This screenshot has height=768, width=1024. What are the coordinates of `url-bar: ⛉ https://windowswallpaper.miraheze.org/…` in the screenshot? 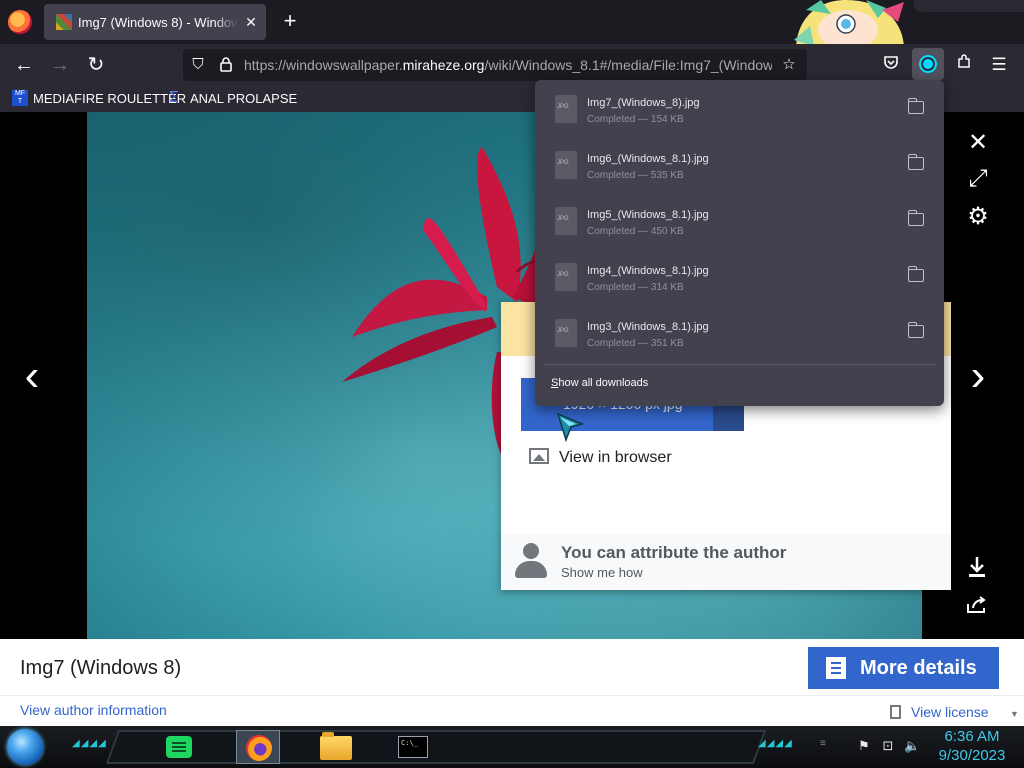 It's located at (495, 65).